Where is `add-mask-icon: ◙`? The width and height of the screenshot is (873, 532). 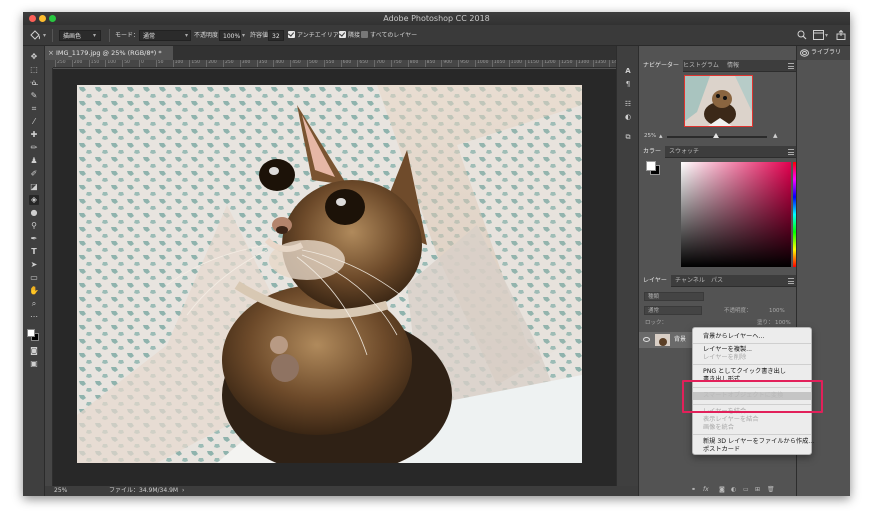
add-mask-icon: ◙ is located at coordinates (722, 489).